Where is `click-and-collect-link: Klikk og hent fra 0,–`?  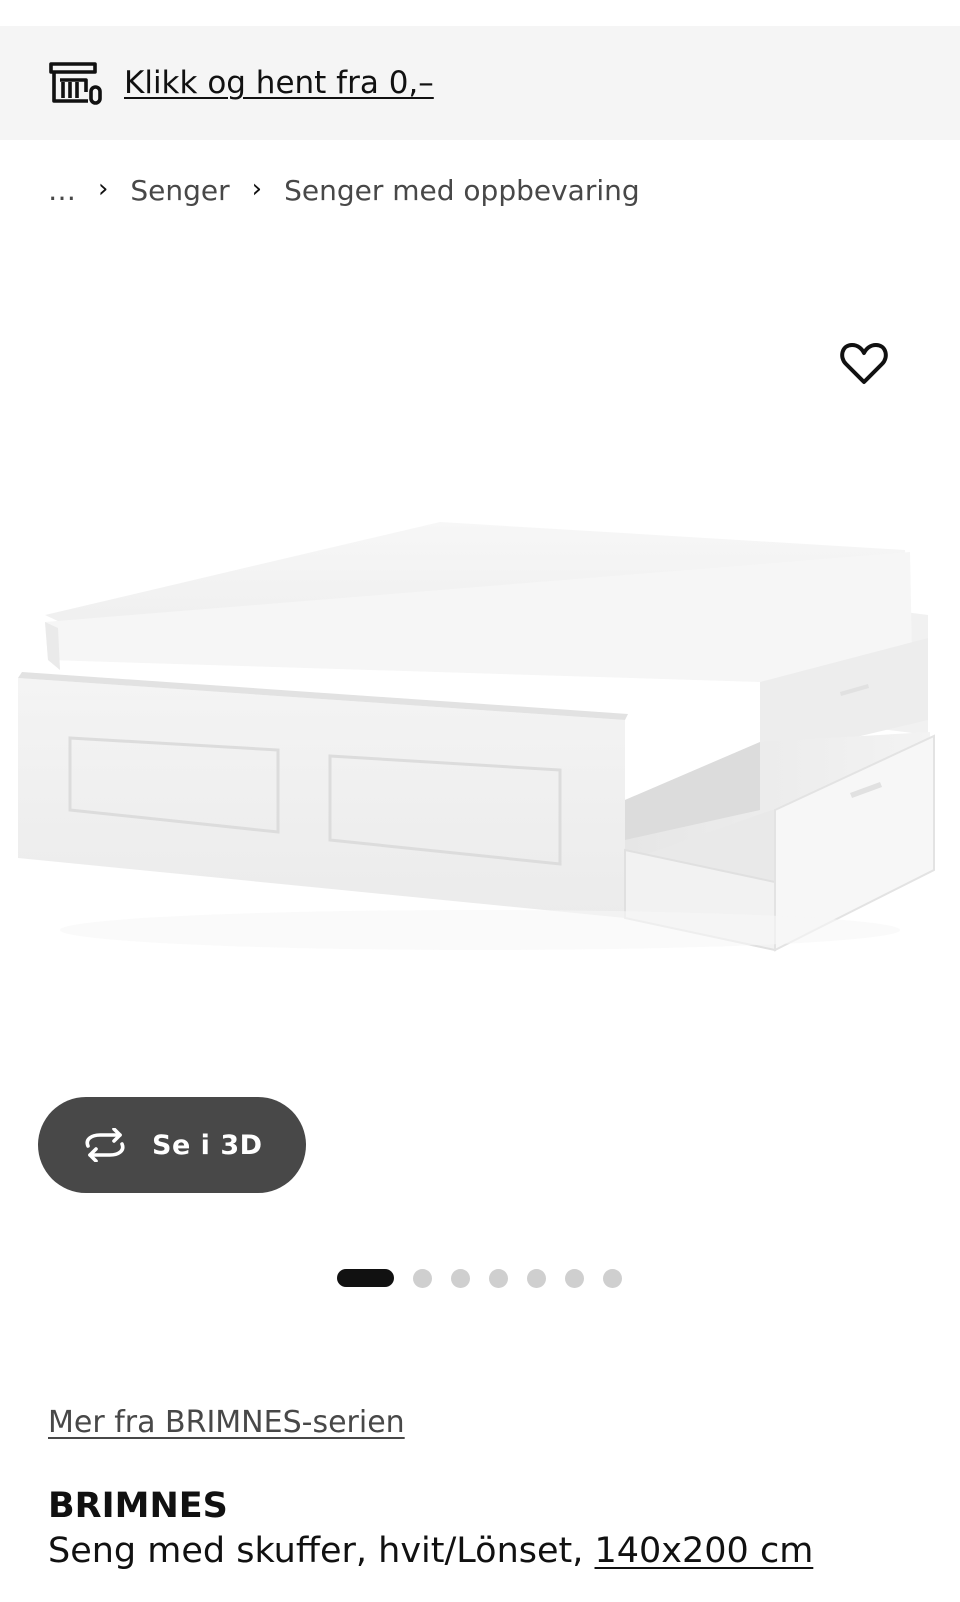
click-and-collect-link: Klikk og hent fra 0,– is located at coordinates (279, 83).